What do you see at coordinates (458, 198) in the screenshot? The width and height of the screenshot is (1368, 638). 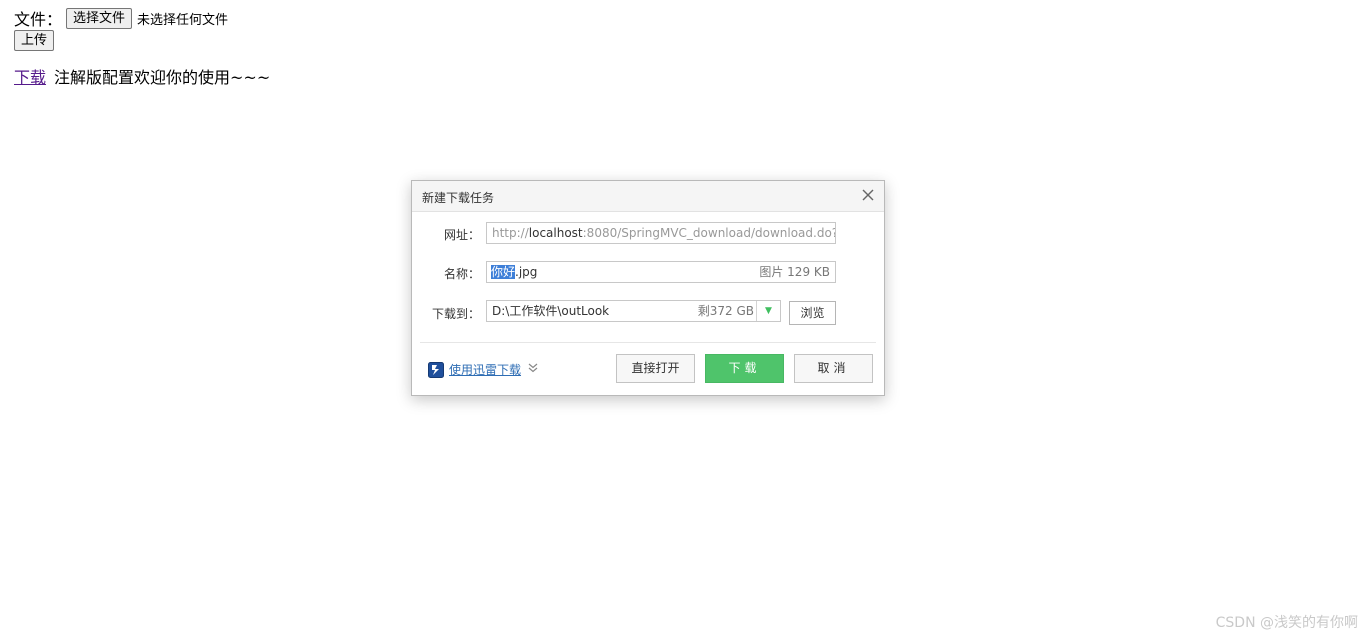 I see `dialog-title: 新建下载任务` at bounding box center [458, 198].